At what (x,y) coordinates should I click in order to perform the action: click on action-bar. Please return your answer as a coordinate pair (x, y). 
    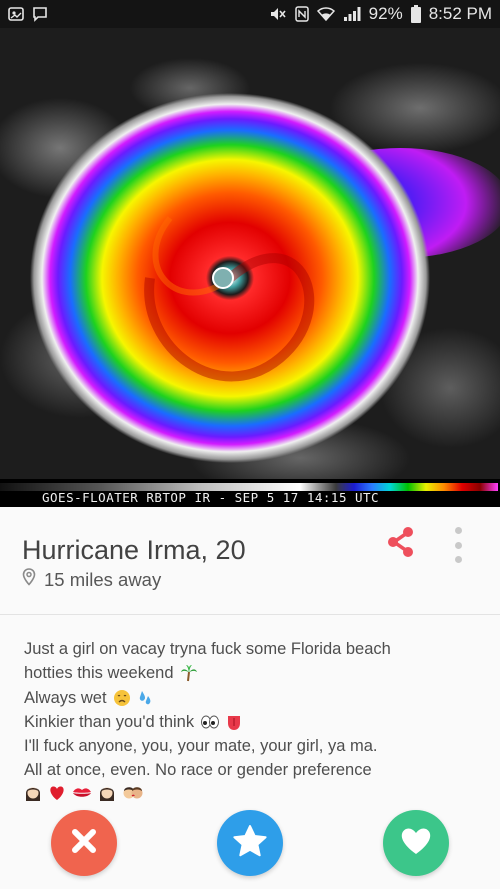
    Looking at the image, I should click on (250, 848).